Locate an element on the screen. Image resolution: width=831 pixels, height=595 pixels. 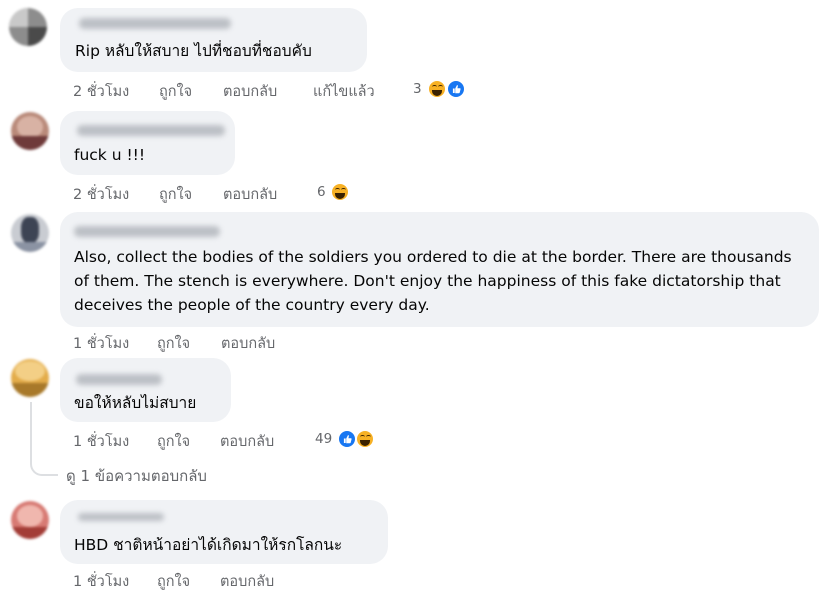
thread-connector is located at coordinates (44, 439).